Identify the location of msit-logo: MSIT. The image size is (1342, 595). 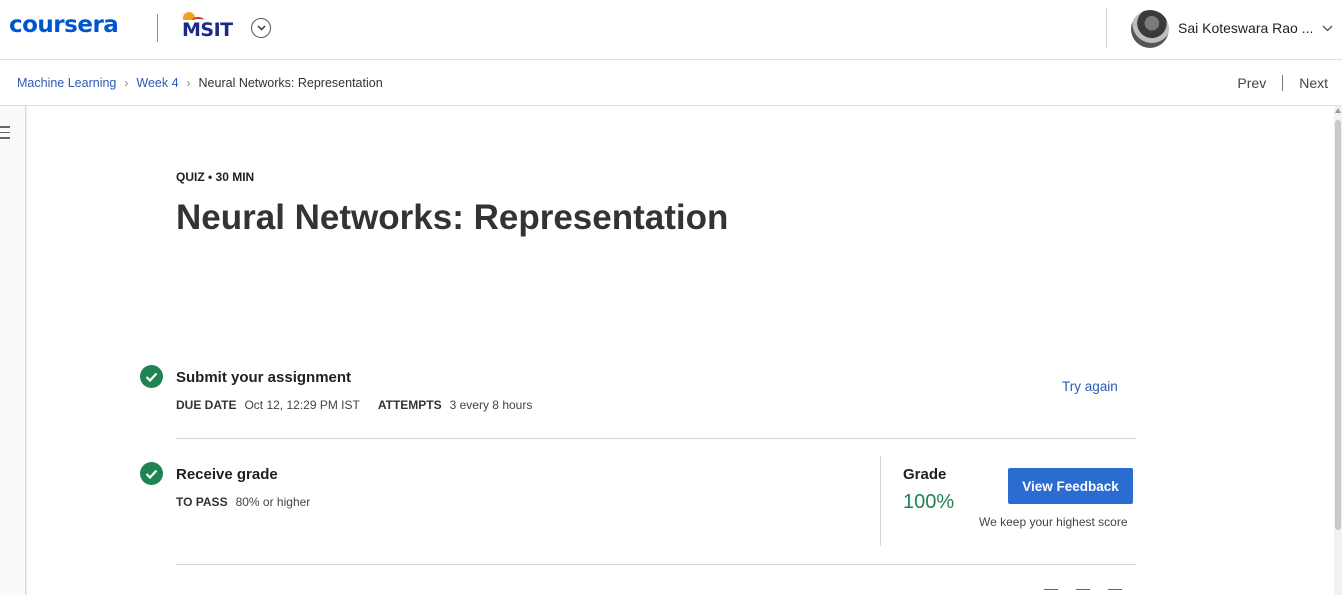
(209, 27).